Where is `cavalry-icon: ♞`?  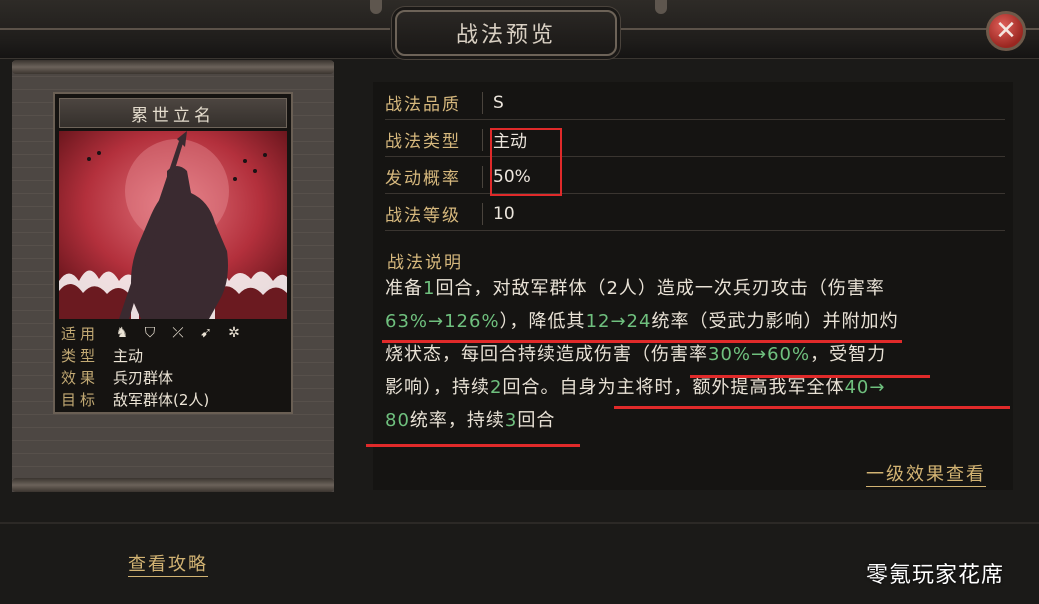
cavalry-icon: ♞ is located at coordinates (122, 333).